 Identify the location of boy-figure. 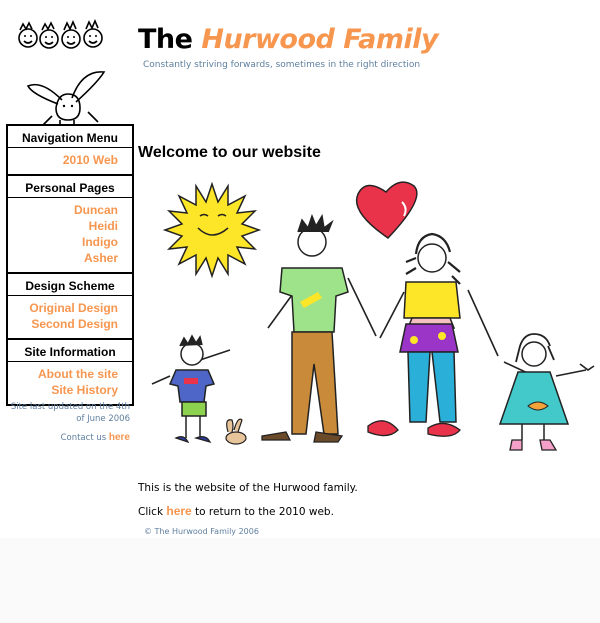
(192, 389).